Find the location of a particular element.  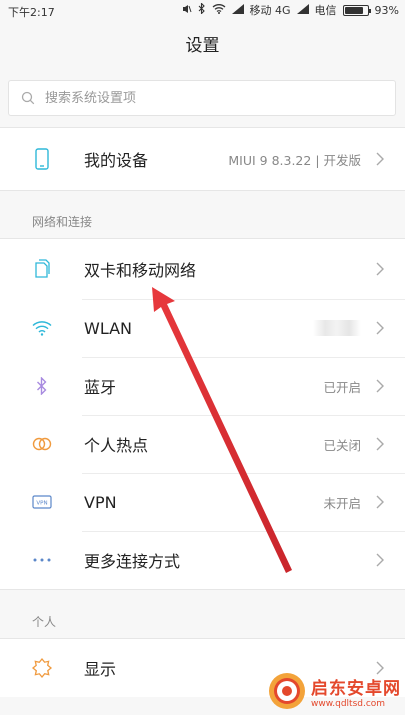

hotspot-value: 已关闭 is located at coordinates (342, 445).